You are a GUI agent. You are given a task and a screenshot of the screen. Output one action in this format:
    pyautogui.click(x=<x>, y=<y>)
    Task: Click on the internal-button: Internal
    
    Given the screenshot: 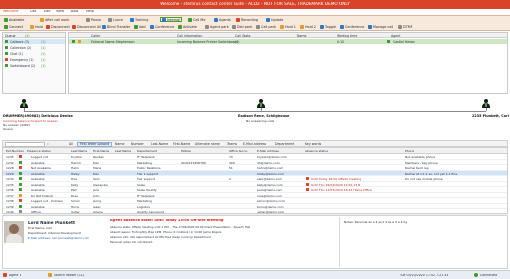 What is the action you would take?
    pyautogui.click(x=171, y=19)
    